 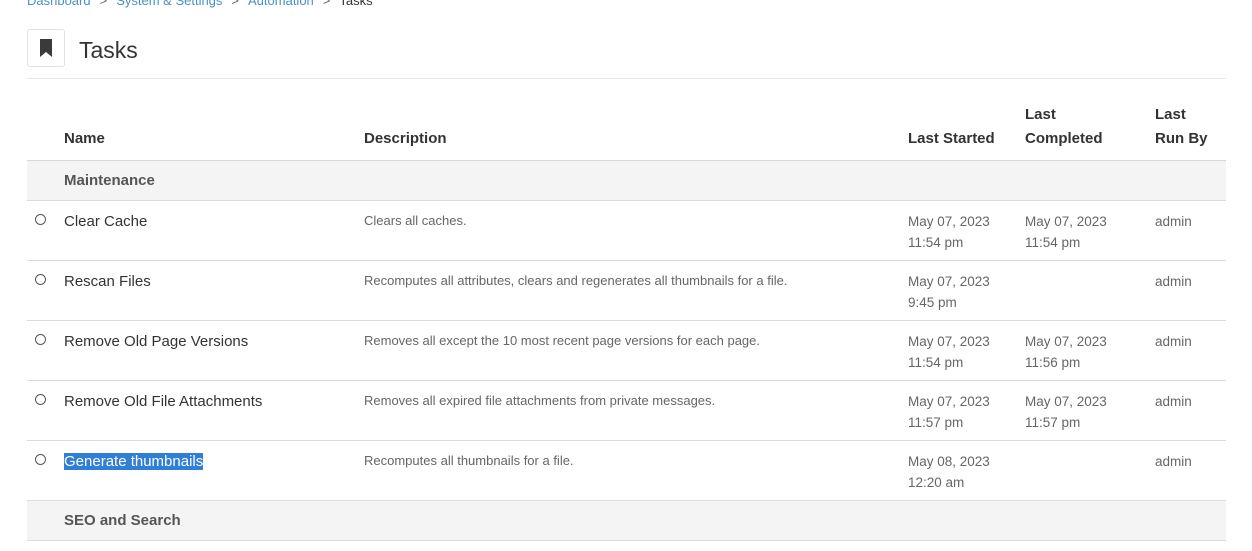 What do you see at coordinates (59, 4) in the screenshot?
I see `breadcrumb-dashboard: Dashboard` at bounding box center [59, 4].